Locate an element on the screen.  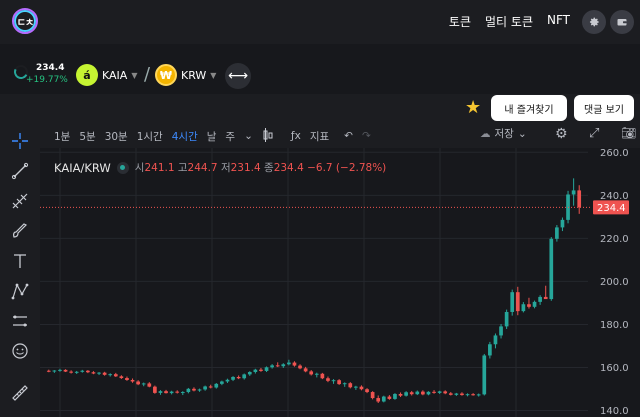
nav-item-nft: NFT is located at coordinates (558, 21).